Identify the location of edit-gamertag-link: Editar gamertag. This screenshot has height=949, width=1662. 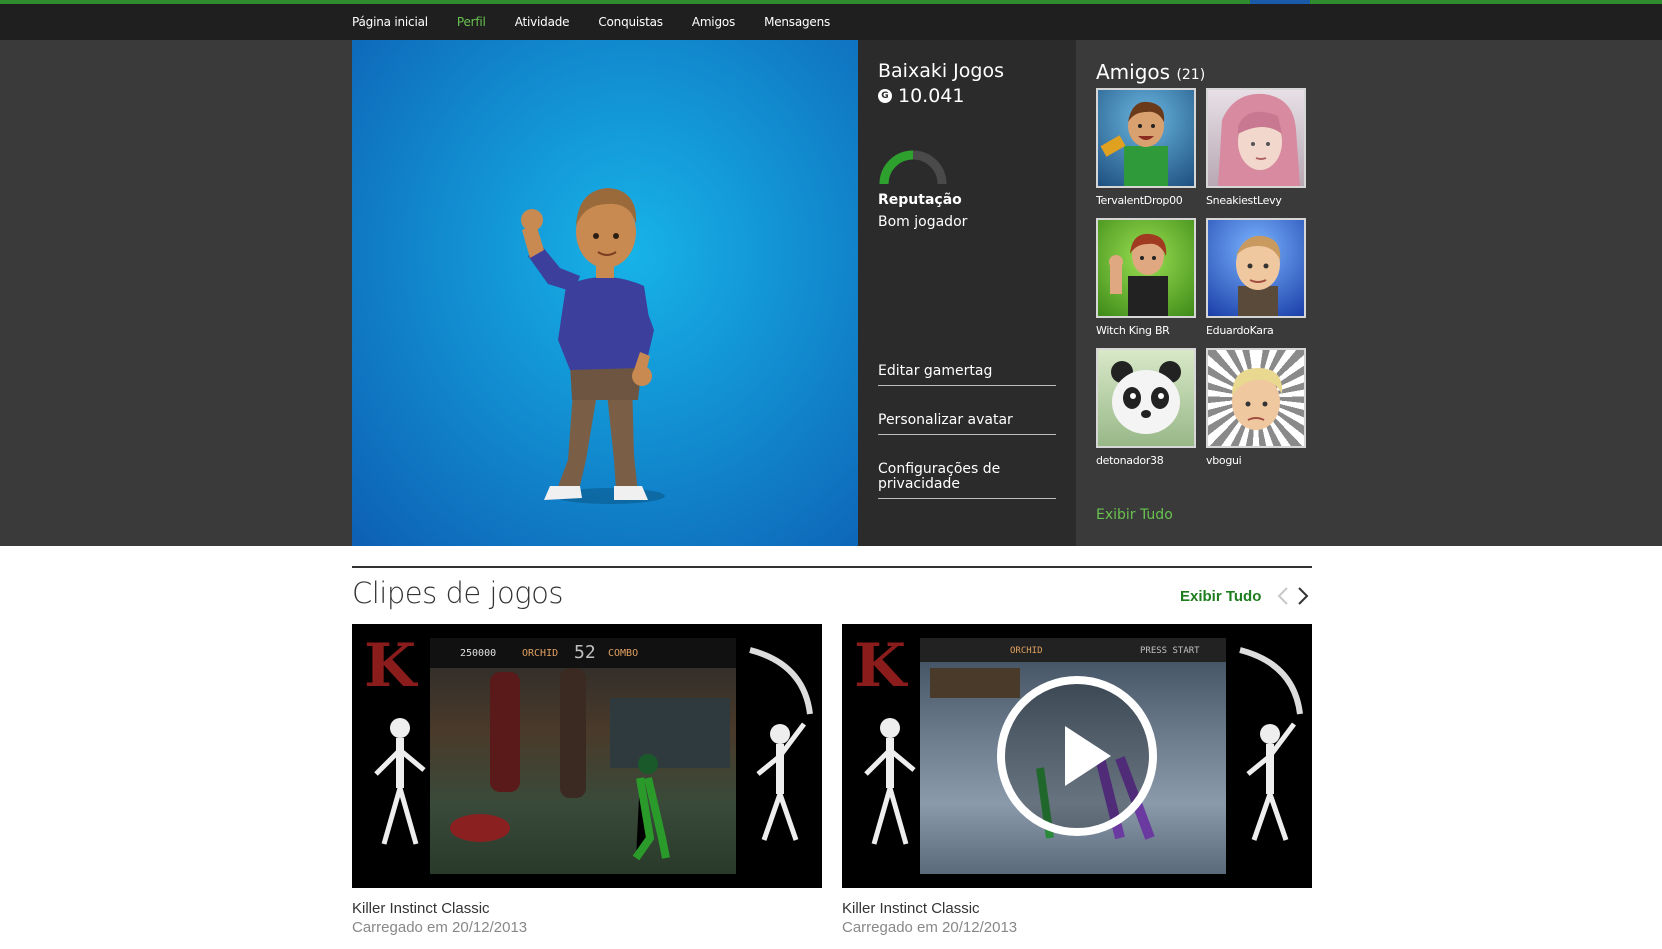
(967, 375).